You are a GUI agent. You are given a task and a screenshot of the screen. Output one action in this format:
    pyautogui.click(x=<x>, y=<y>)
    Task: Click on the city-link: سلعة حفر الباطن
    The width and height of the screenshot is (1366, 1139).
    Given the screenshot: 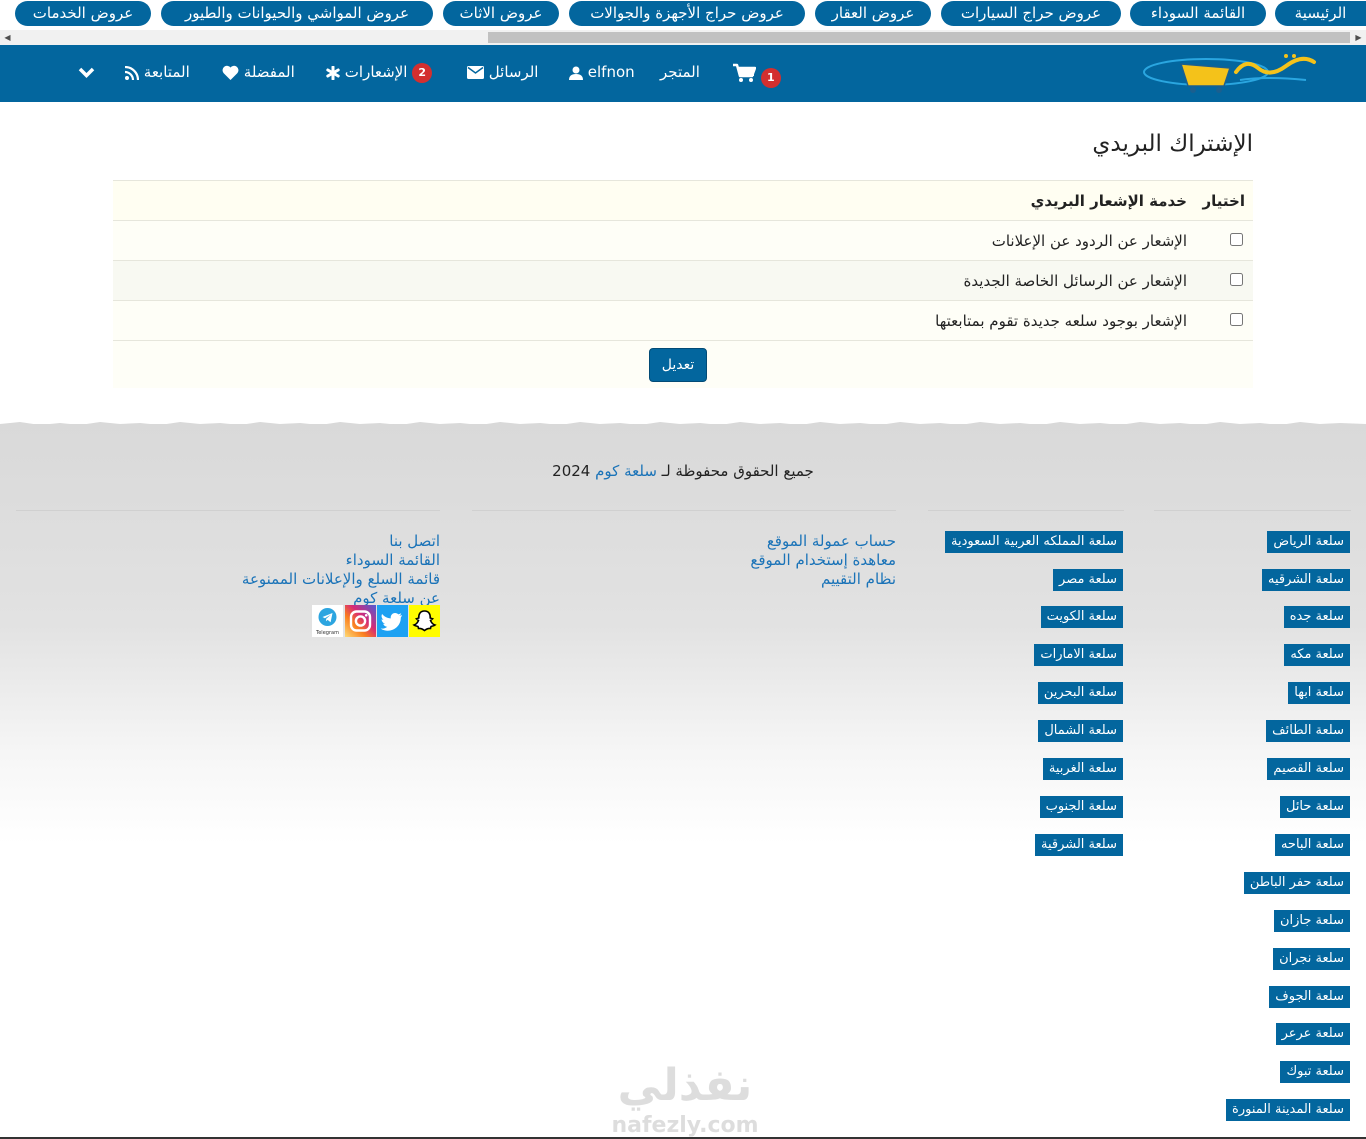 What is the action you would take?
    pyautogui.click(x=1296, y=883)
    